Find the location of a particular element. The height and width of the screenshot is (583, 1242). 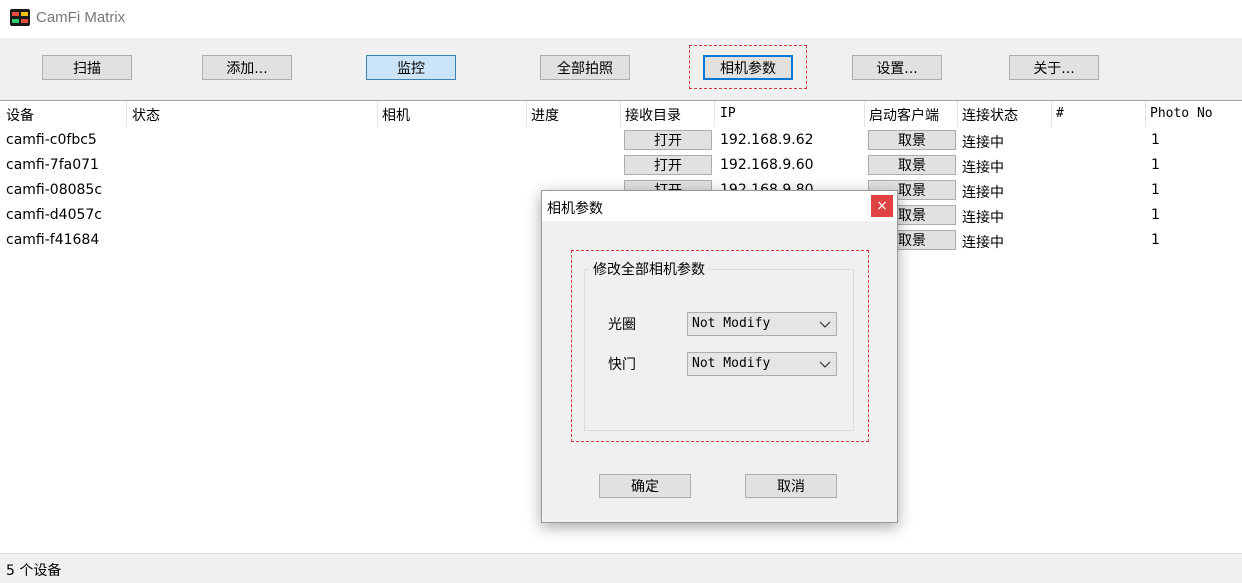

aperture-label: 光圈 is located at coordinates (622, 325).